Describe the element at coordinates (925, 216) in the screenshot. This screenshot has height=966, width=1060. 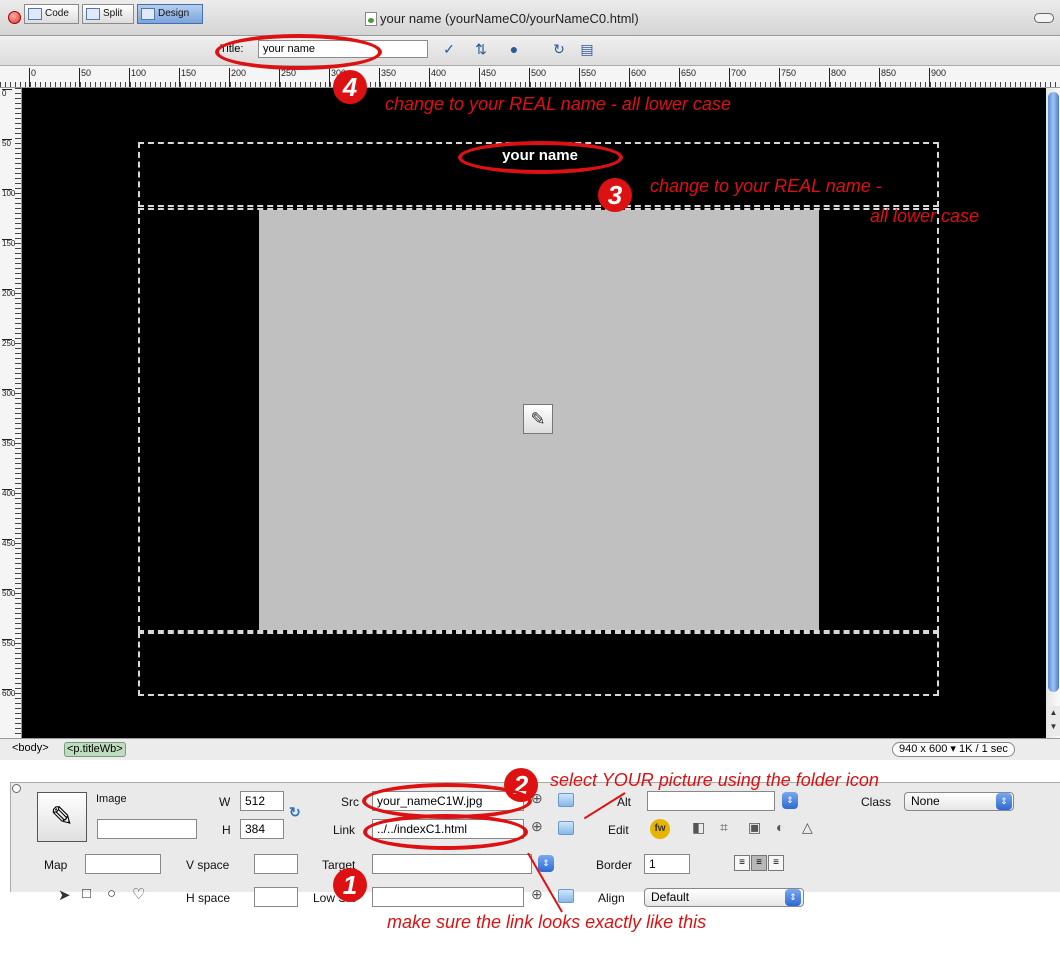
I see `annotation-text-3-line2: all lower case` at that location.